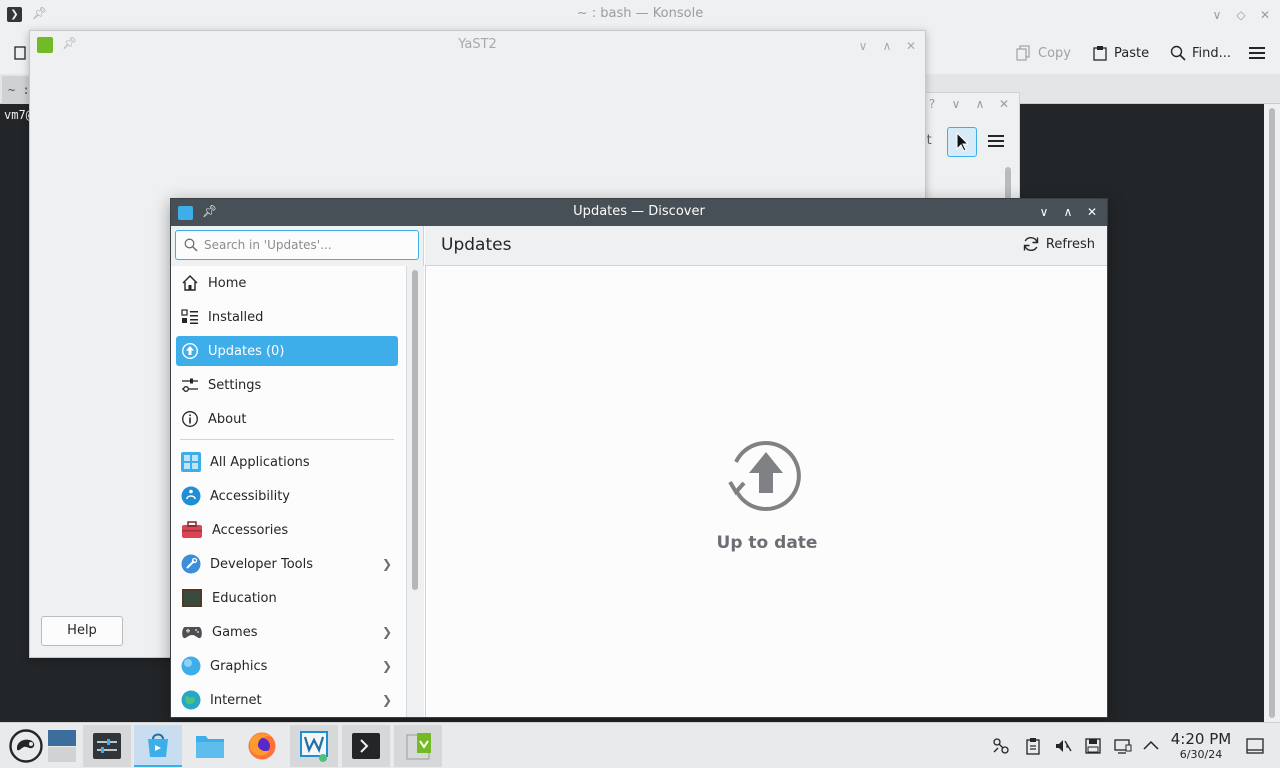 The width and height of the screenshot is (1280, 768). I want to click on display-icon, so click(1123, 746).